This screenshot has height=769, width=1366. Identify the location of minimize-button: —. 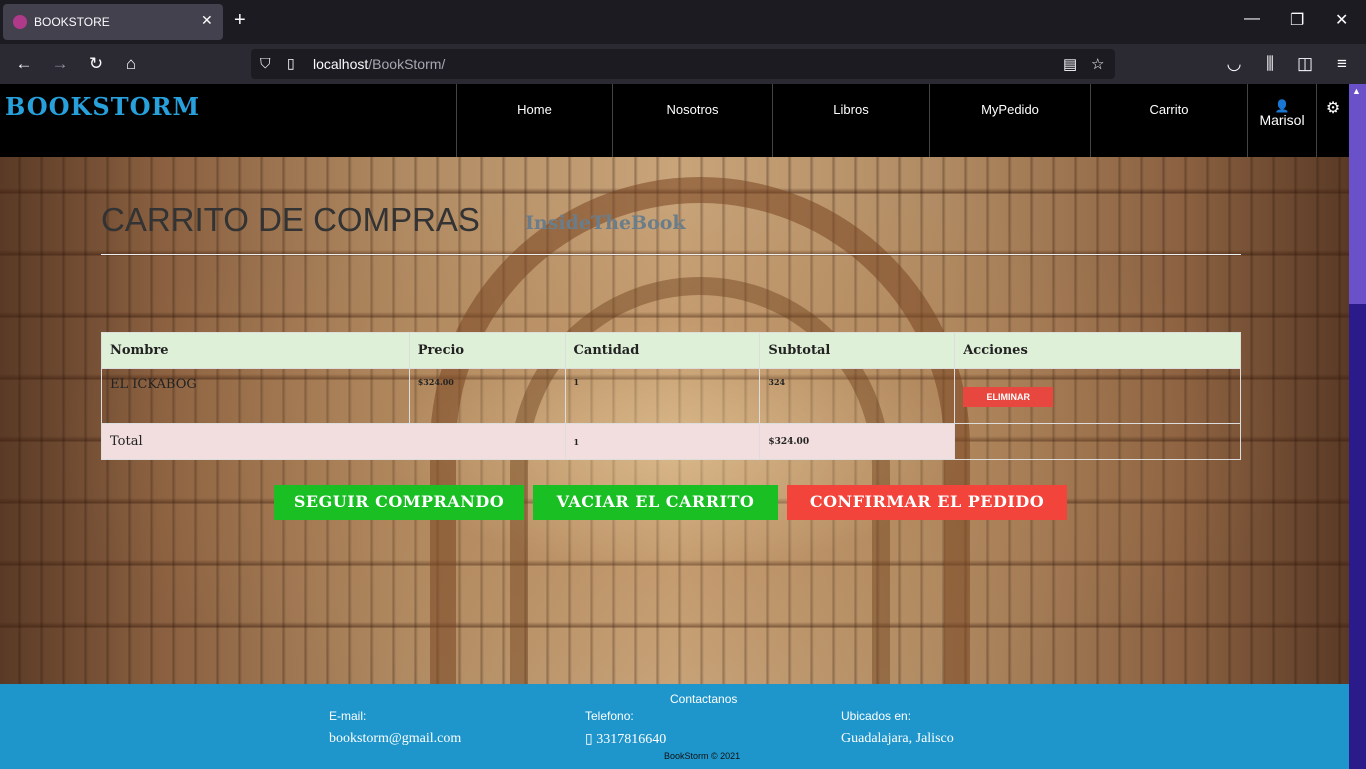
(1252, 19).